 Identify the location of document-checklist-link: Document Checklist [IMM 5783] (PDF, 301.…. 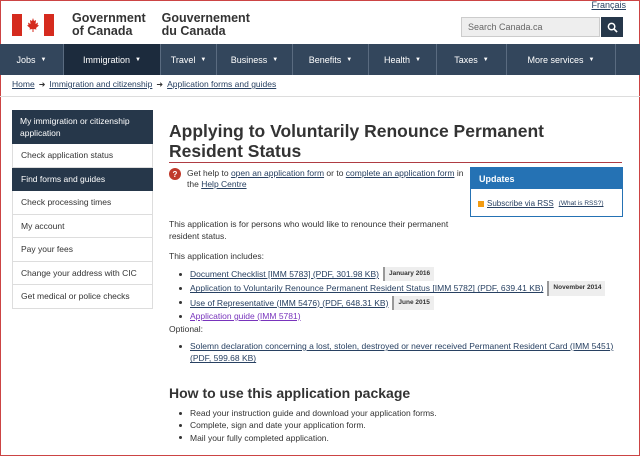
(284, 274).